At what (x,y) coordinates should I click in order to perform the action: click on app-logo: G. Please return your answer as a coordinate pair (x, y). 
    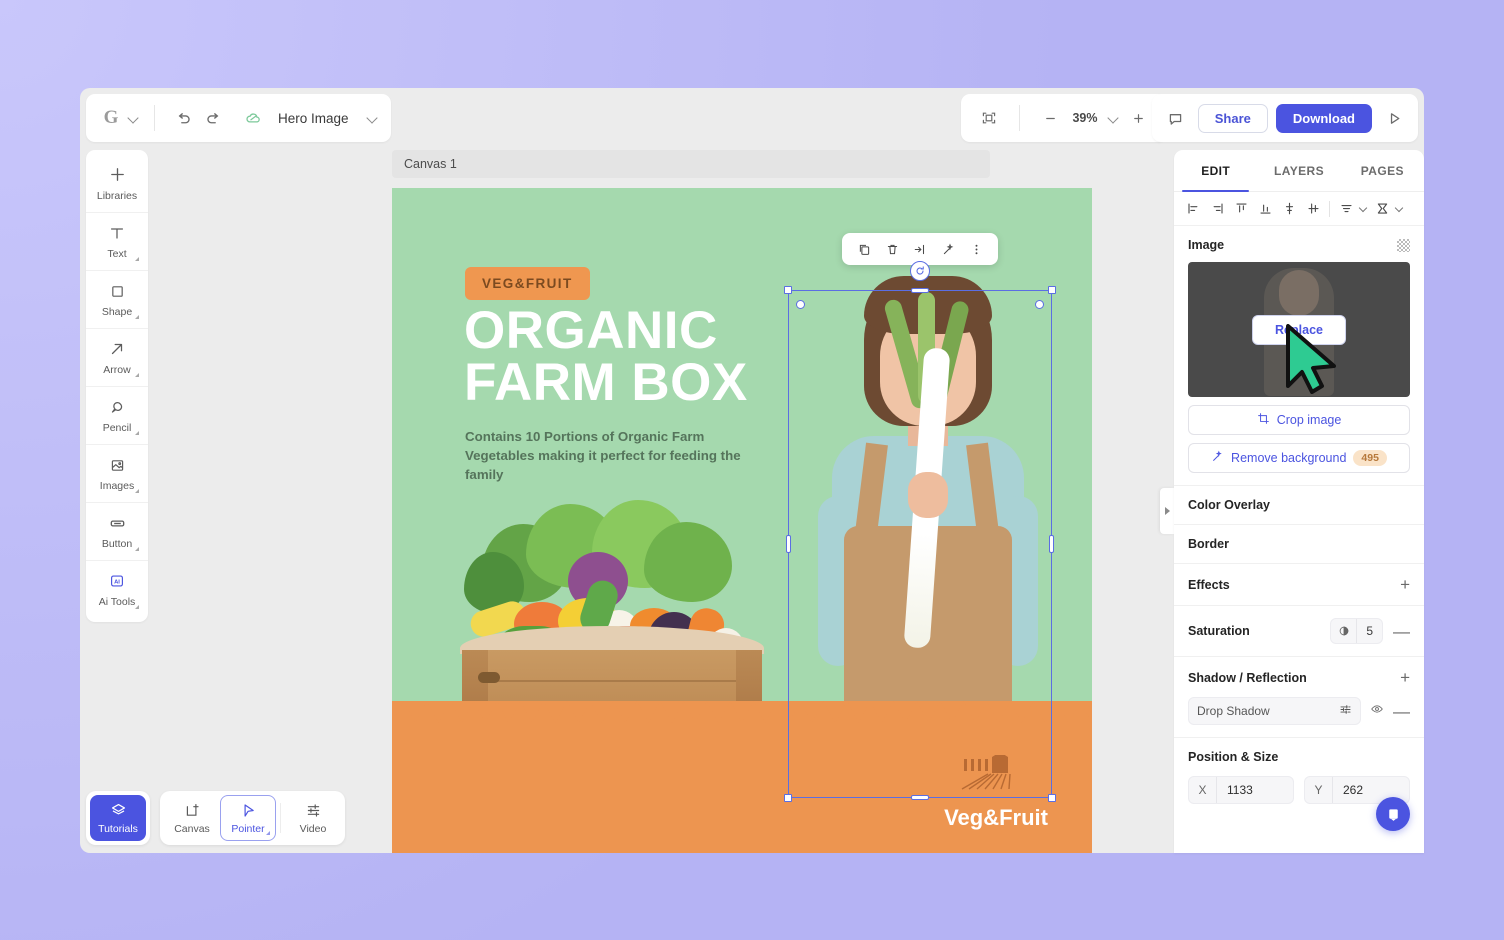
    Looking at the image, I should click on (111, 118).